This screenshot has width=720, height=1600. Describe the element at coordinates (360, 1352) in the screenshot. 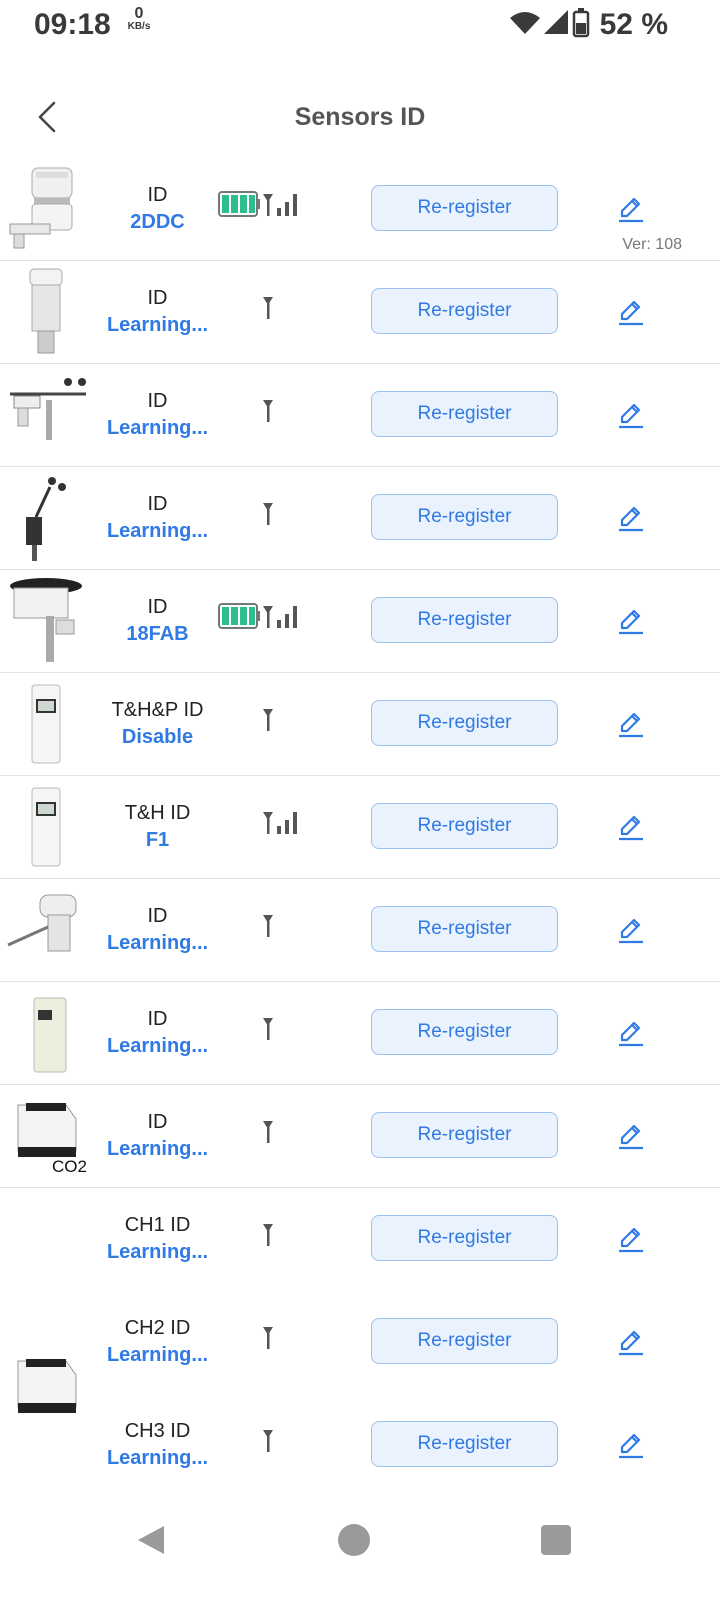

I see `sensor-row: CH2 ID Learning... Re-register` at that location.